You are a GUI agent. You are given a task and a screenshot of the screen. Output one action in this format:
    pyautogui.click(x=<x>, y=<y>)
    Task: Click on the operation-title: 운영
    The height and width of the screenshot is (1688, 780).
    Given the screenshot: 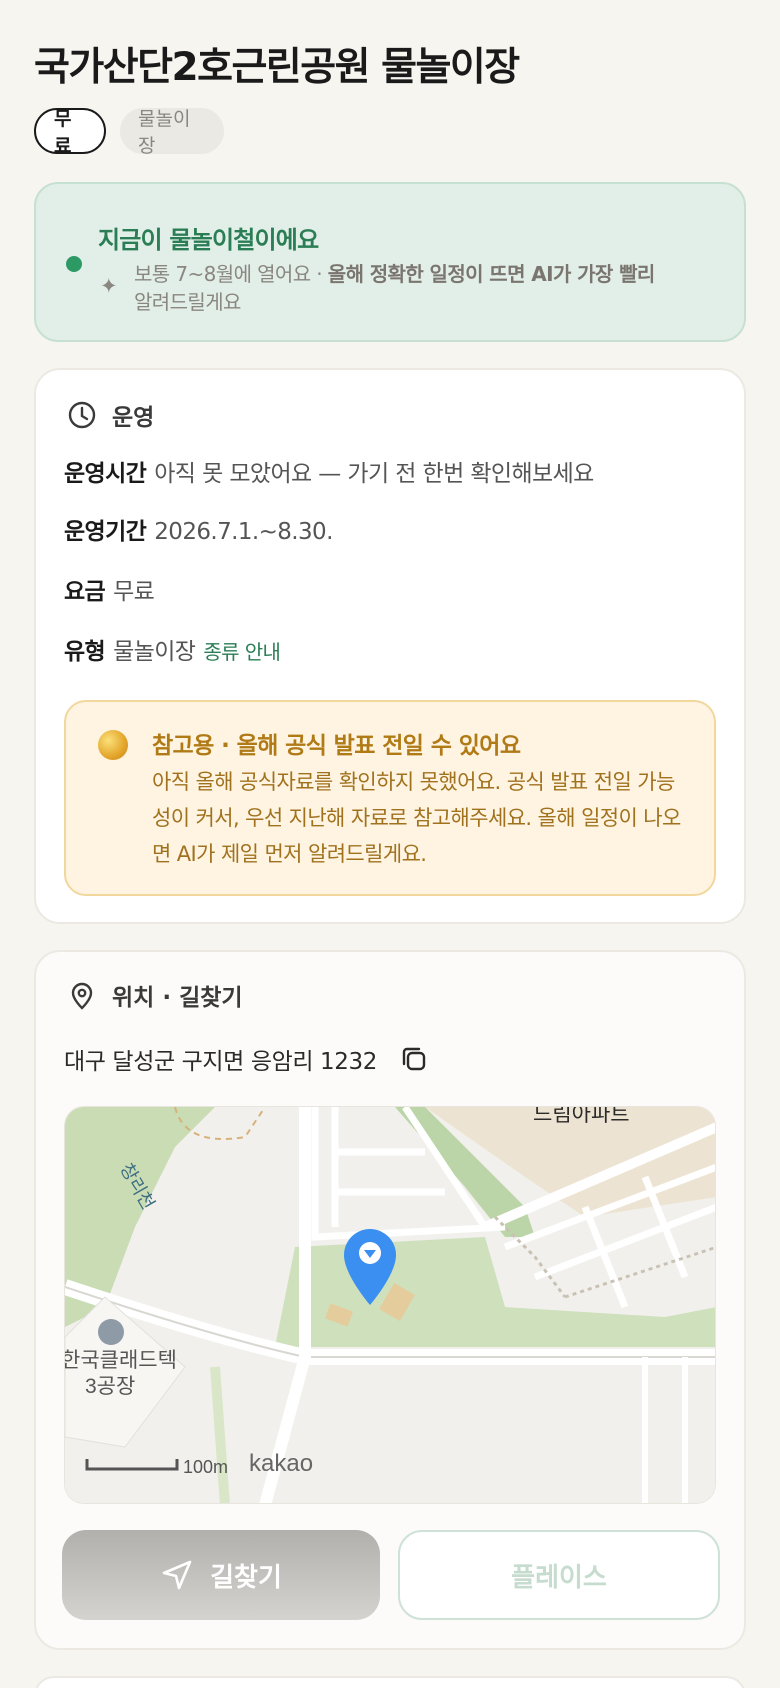 What is the action you would take?
    pyautogui.click(x=133, y=418)
    